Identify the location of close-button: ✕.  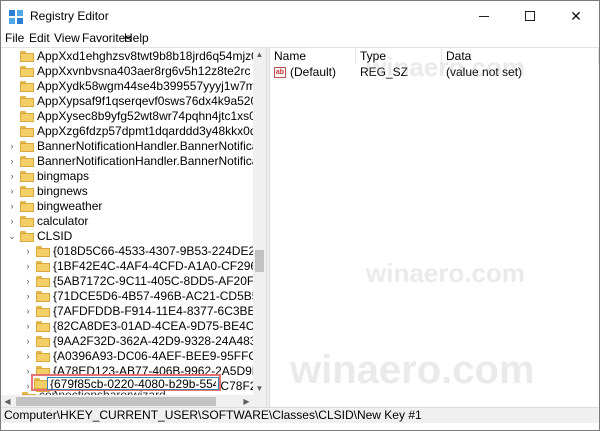
(576, 16).